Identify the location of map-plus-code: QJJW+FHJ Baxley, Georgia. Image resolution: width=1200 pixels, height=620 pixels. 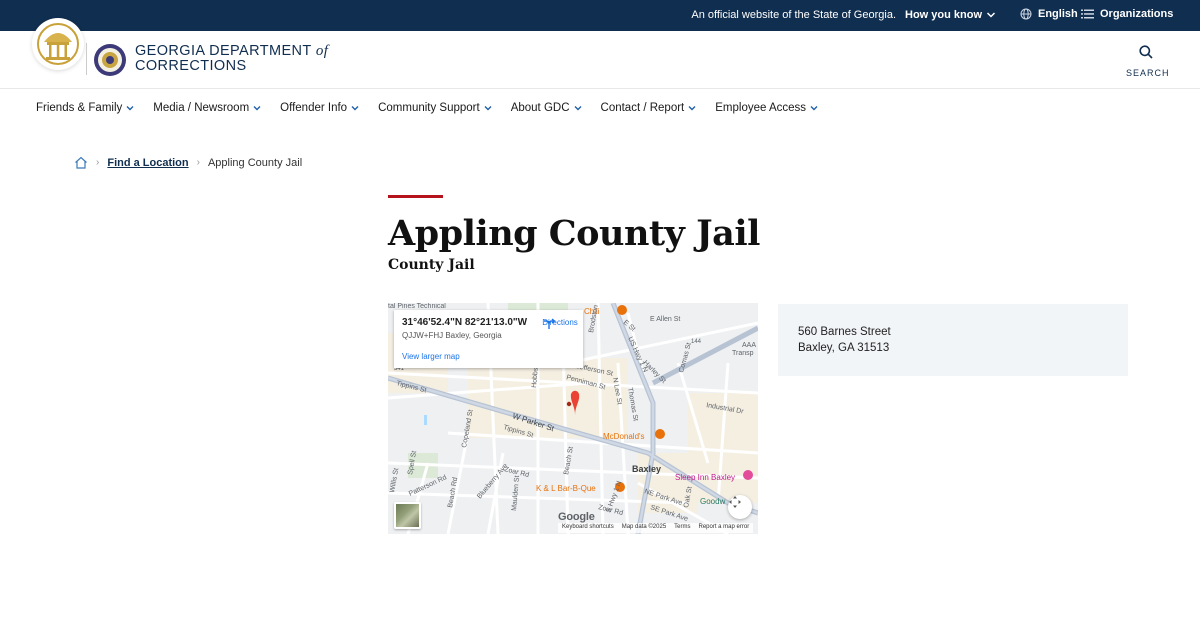
(452, 335).